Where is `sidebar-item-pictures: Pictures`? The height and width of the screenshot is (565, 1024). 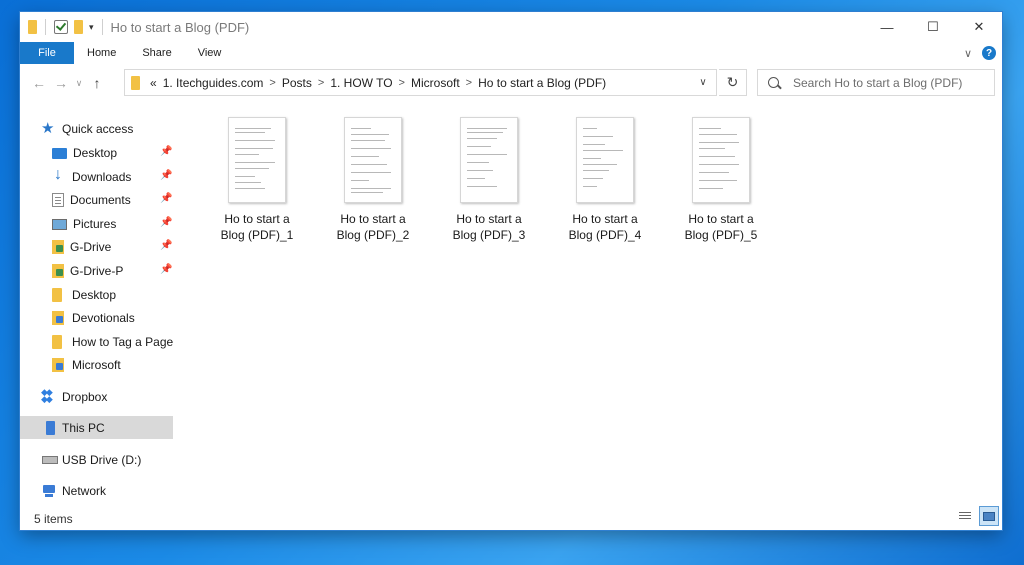 sidebar-item-pictures: Pictures is located at coordinates (84, 224).